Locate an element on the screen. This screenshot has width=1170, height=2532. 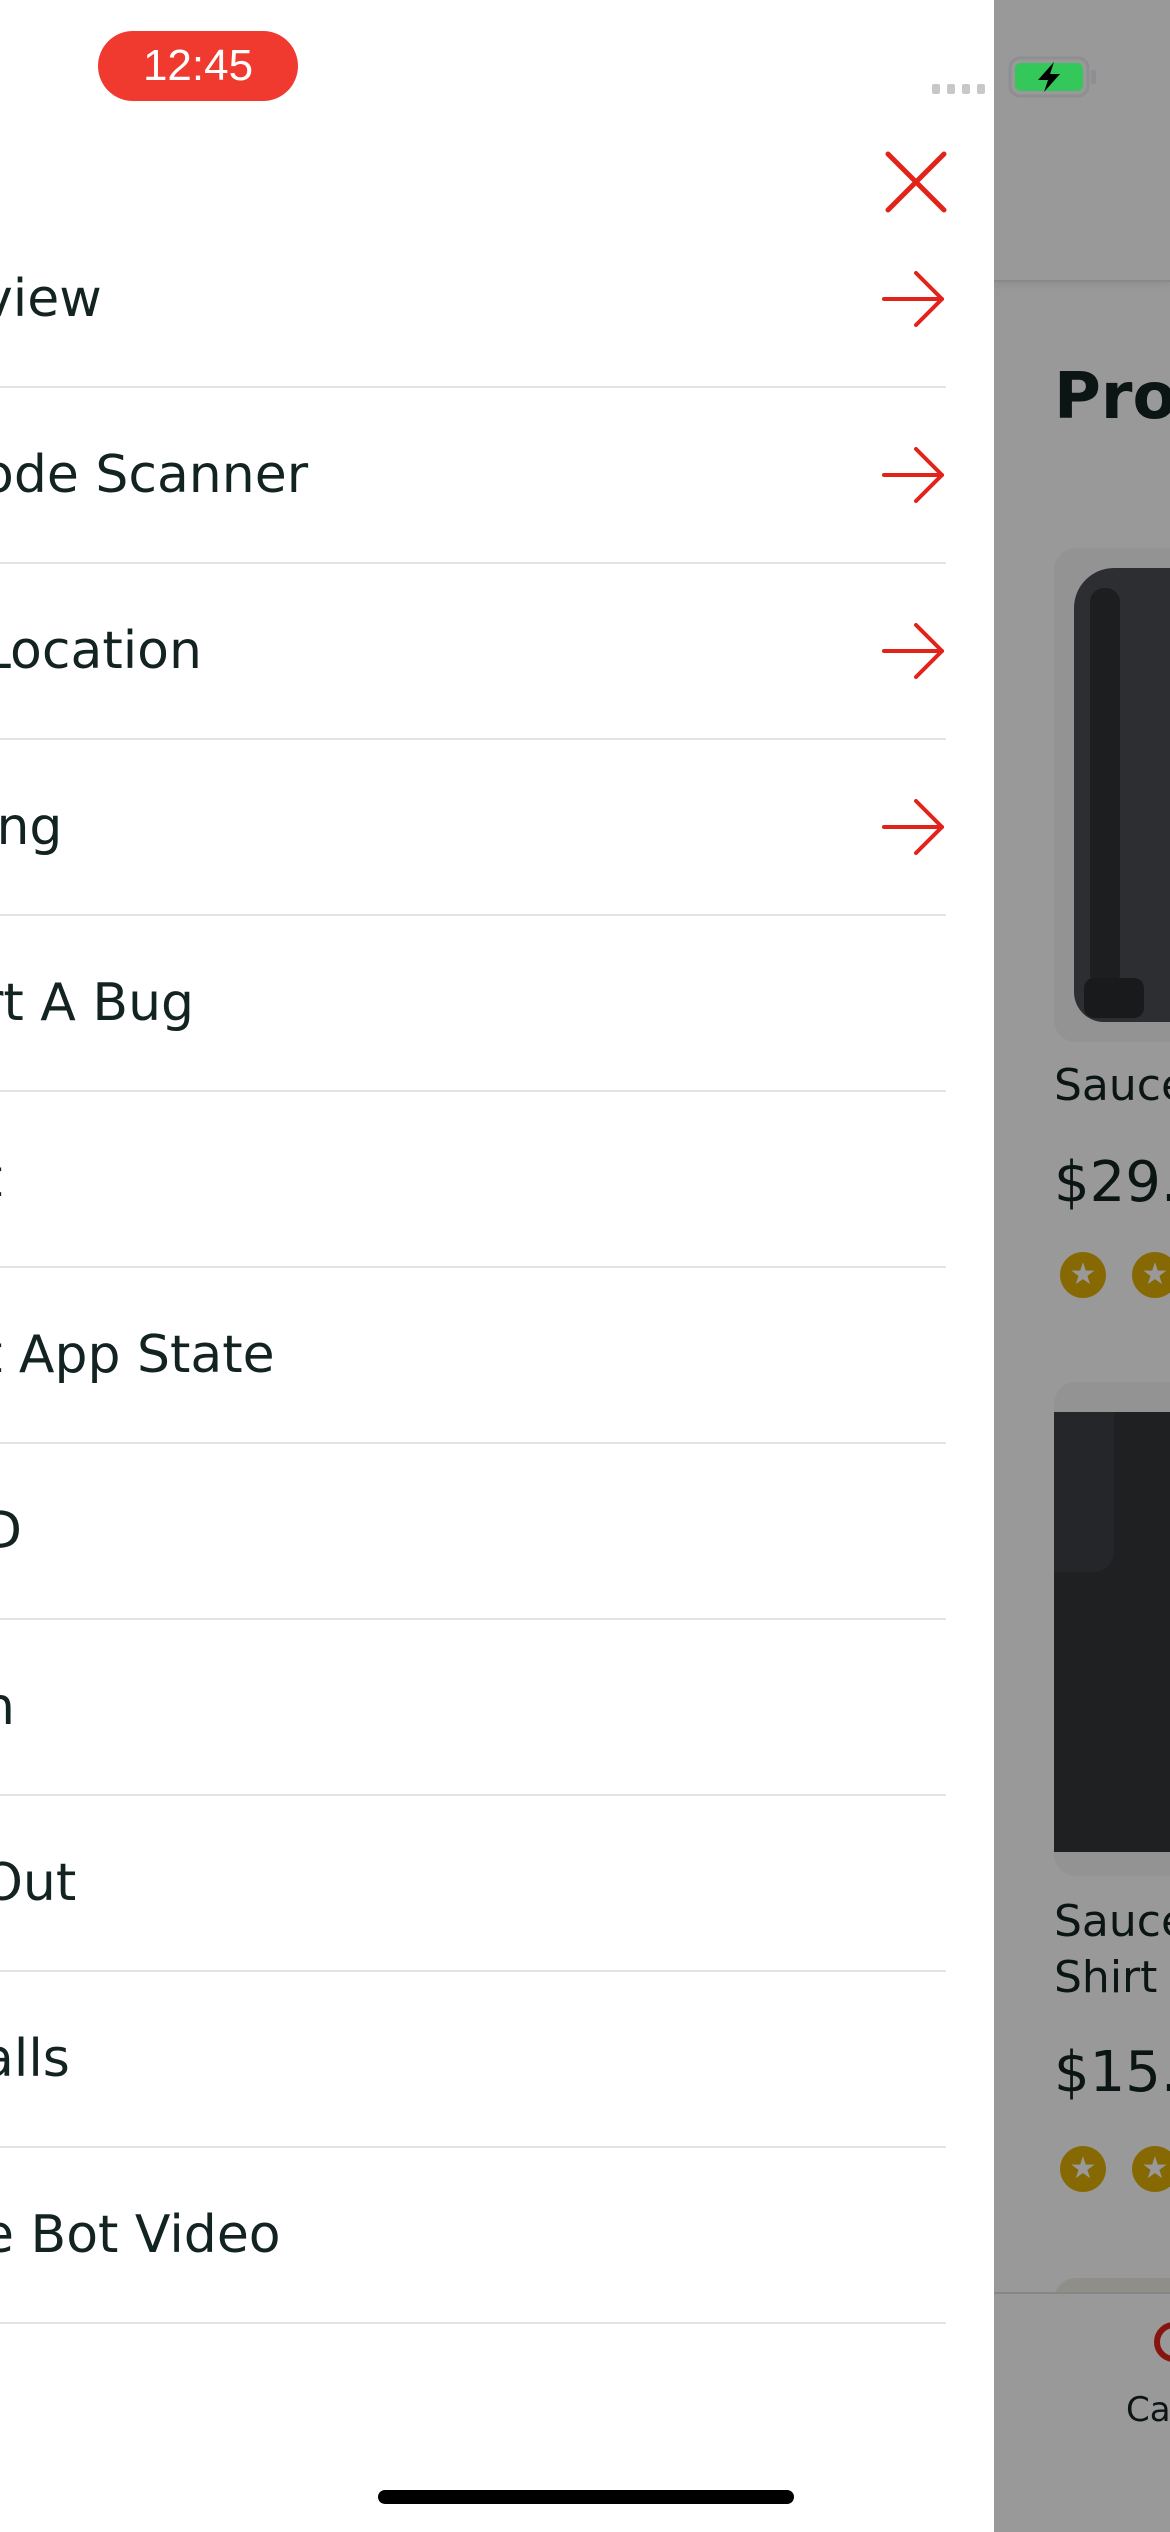
signal-icon is located at coordinates (958, 89).